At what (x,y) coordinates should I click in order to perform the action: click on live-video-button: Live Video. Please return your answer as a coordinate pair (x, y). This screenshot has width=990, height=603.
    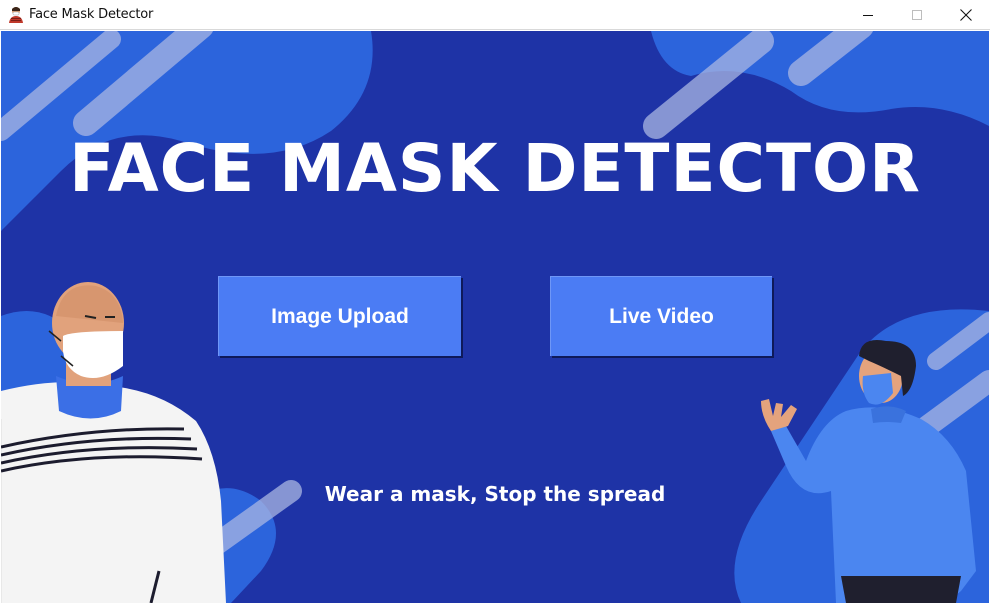
    Looking at the image, I should click on (661, 316).